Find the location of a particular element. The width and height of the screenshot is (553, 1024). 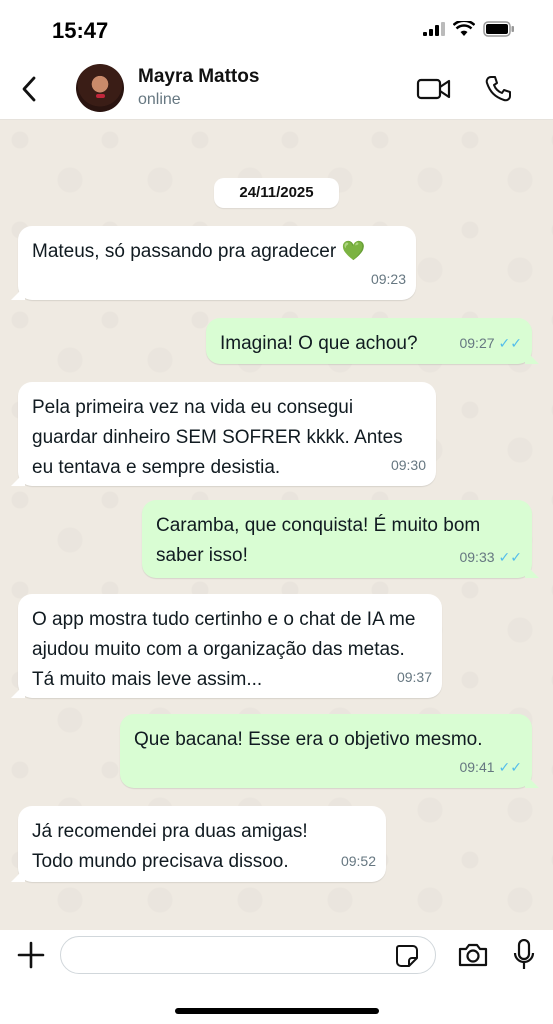

signal-icon is located at coordinates (434, 29).